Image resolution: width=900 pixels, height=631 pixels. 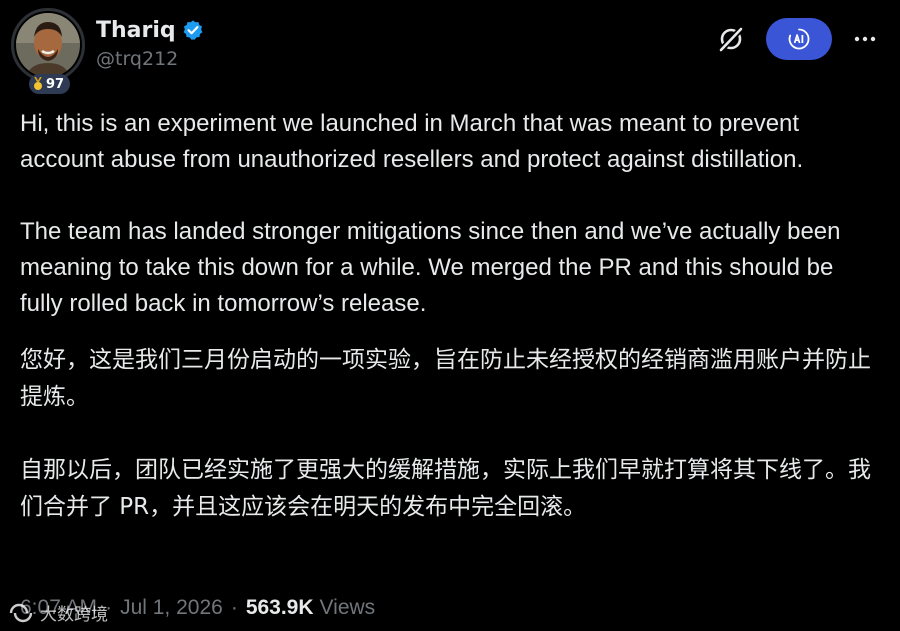 I want to click on ai-button, so click(x=799, y=39).